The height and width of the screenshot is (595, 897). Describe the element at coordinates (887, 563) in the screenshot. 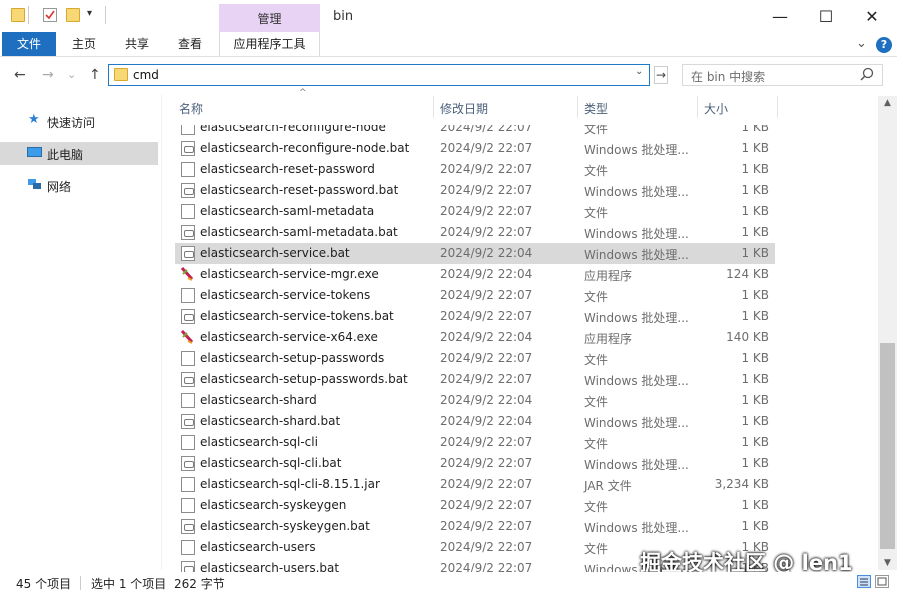

I see `scroll-down-arrow: ▼` at that location.